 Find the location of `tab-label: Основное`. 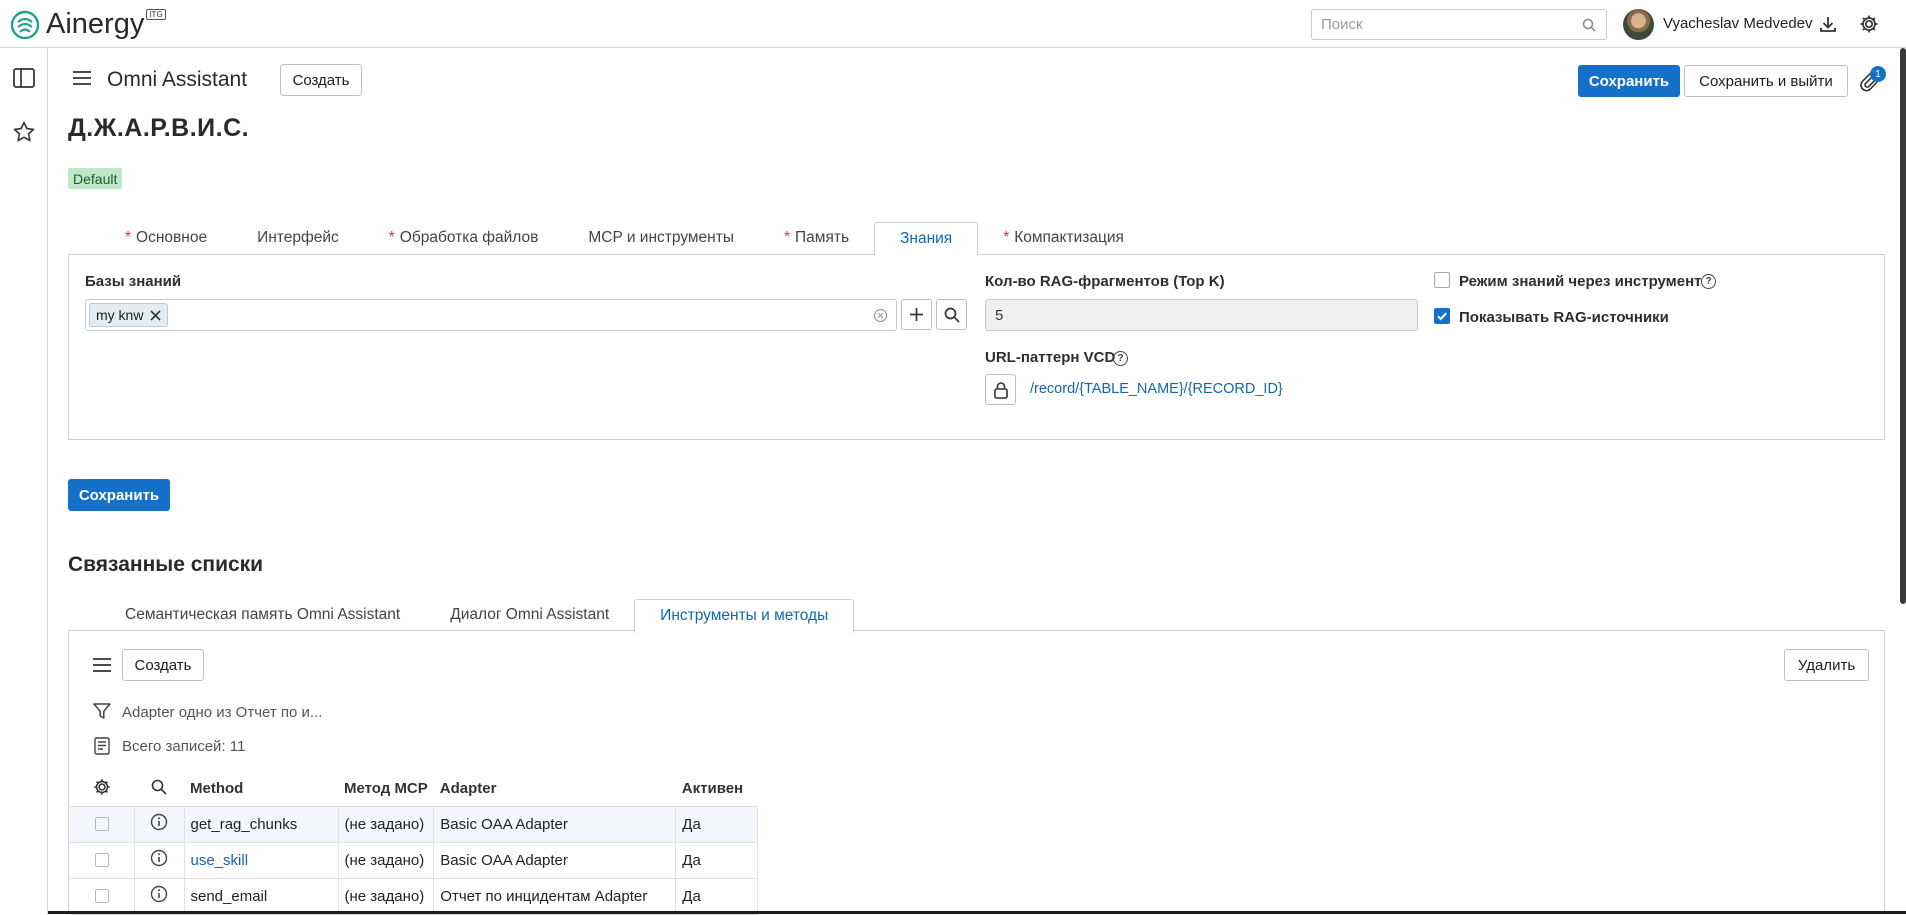

tab-label: Основное is located at coordinates (172, 237).